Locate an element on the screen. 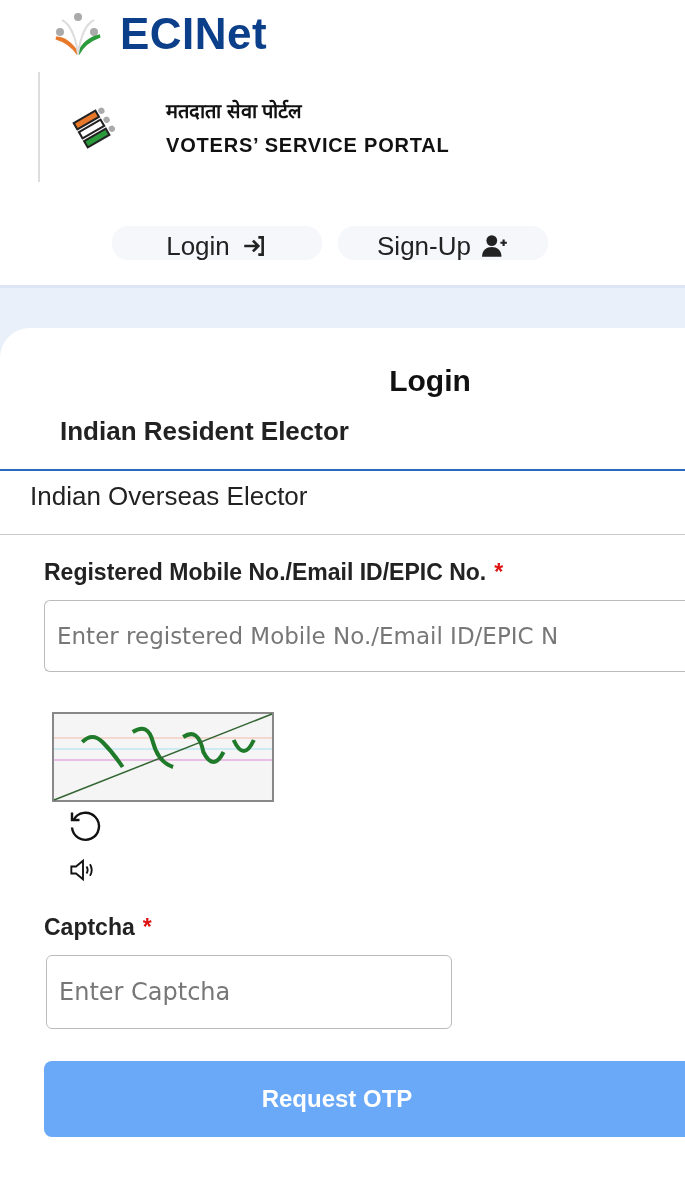 The height and width of the screenshot is (1200, 685). login-button: Login is located at coordinates (217, 243).